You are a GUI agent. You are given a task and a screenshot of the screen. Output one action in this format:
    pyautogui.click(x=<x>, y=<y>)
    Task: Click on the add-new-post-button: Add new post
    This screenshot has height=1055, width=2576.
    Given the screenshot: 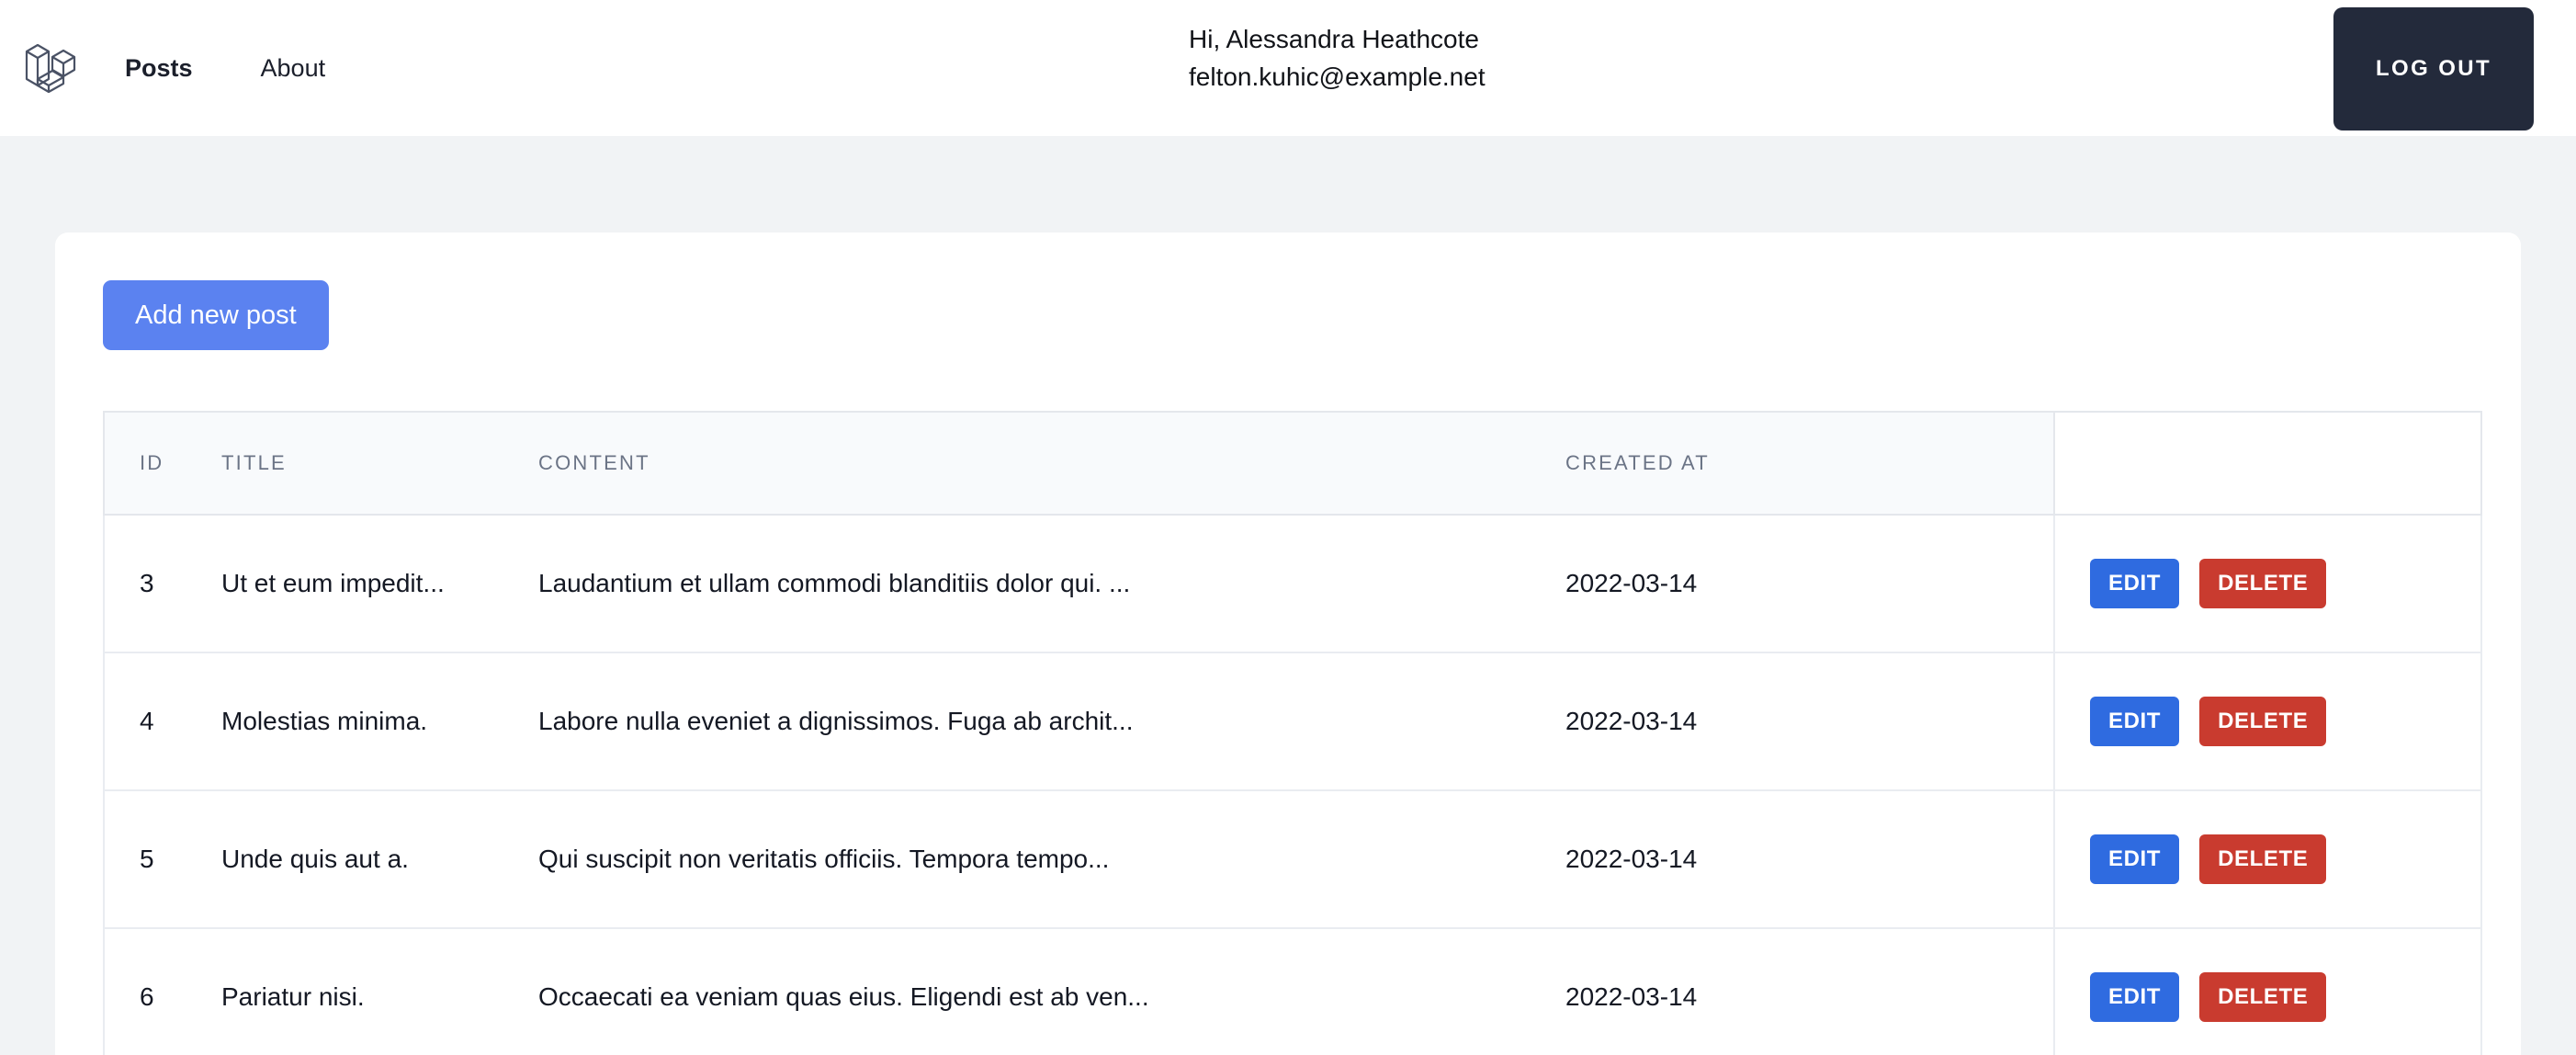 What is the action you would take?
    pyautogui.click(x=216, y=315)
    